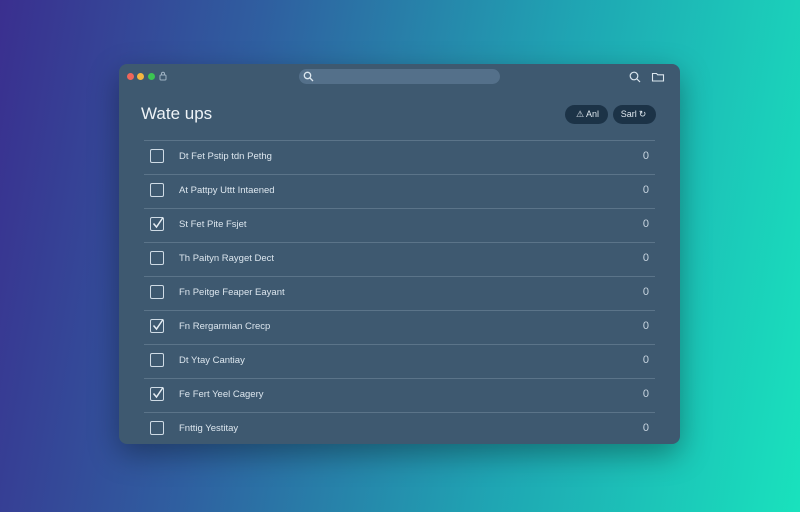 This screenshot has height=512, width=800. Describe the element at coordinates (225, 156) in the screenshot. I see `list-item-label: Dt Fet Pstip tdn Pethg` at that location.